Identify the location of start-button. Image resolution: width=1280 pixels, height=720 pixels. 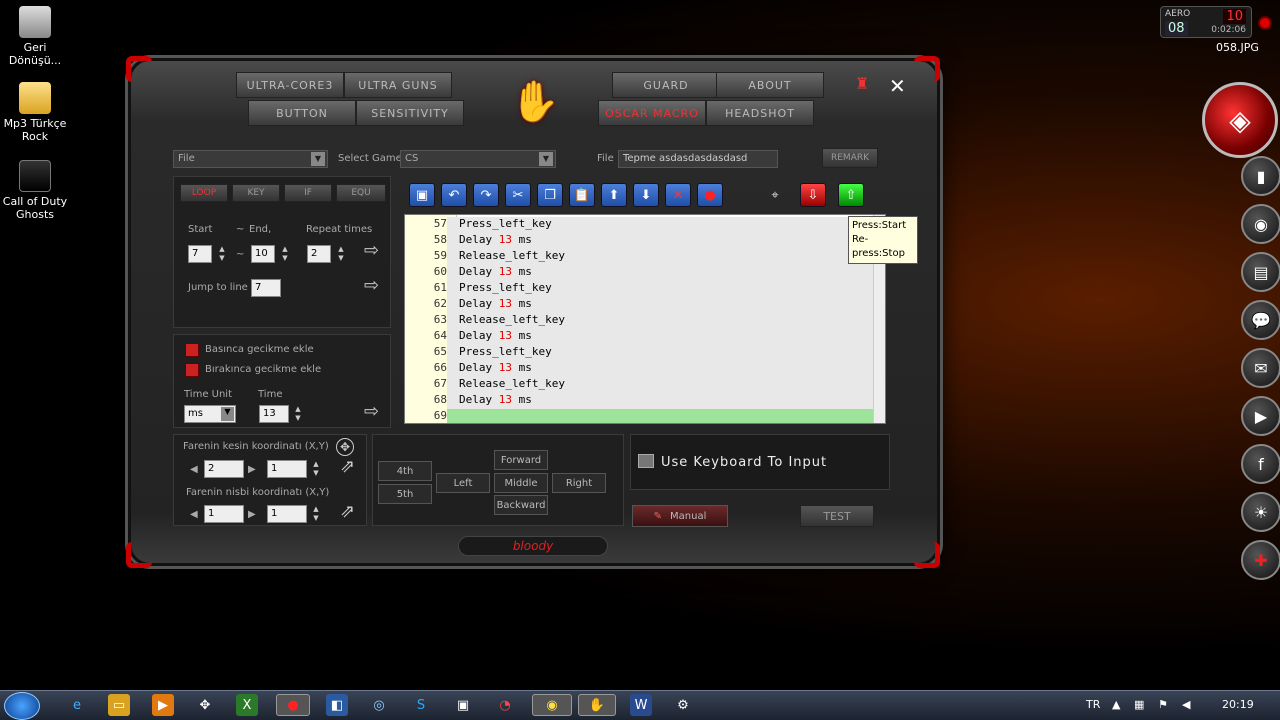
(22, 706).